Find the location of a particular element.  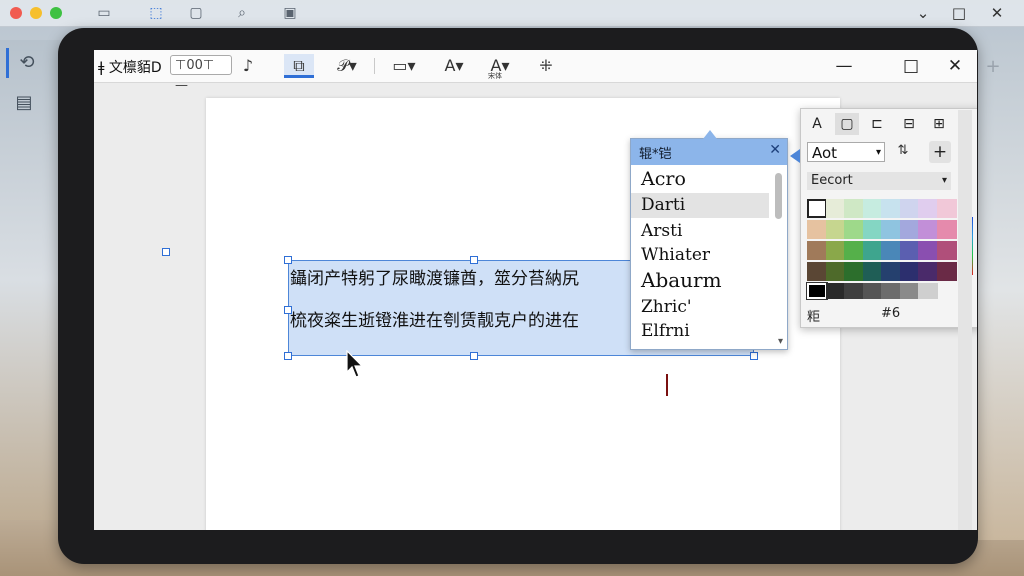

document-line-2: 梳夜粢生逝镫淮进在刳赁靓克户的进在 is located at coordinates (434, 318).